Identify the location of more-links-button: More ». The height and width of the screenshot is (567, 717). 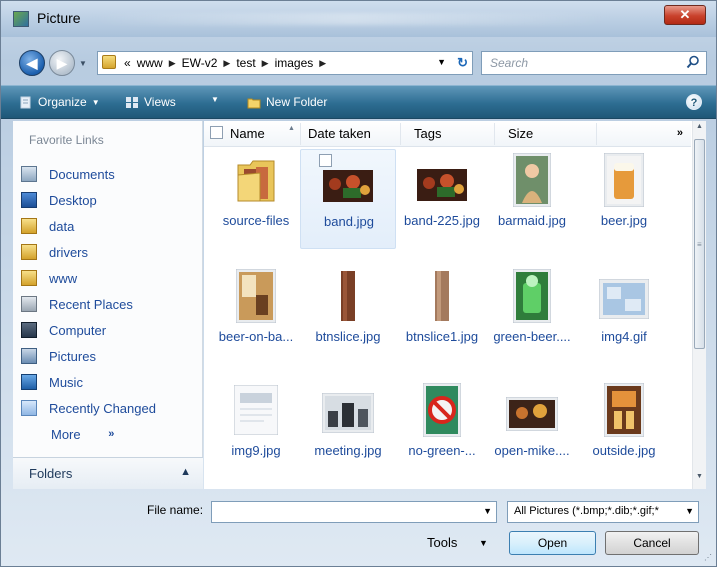
(111, 434).